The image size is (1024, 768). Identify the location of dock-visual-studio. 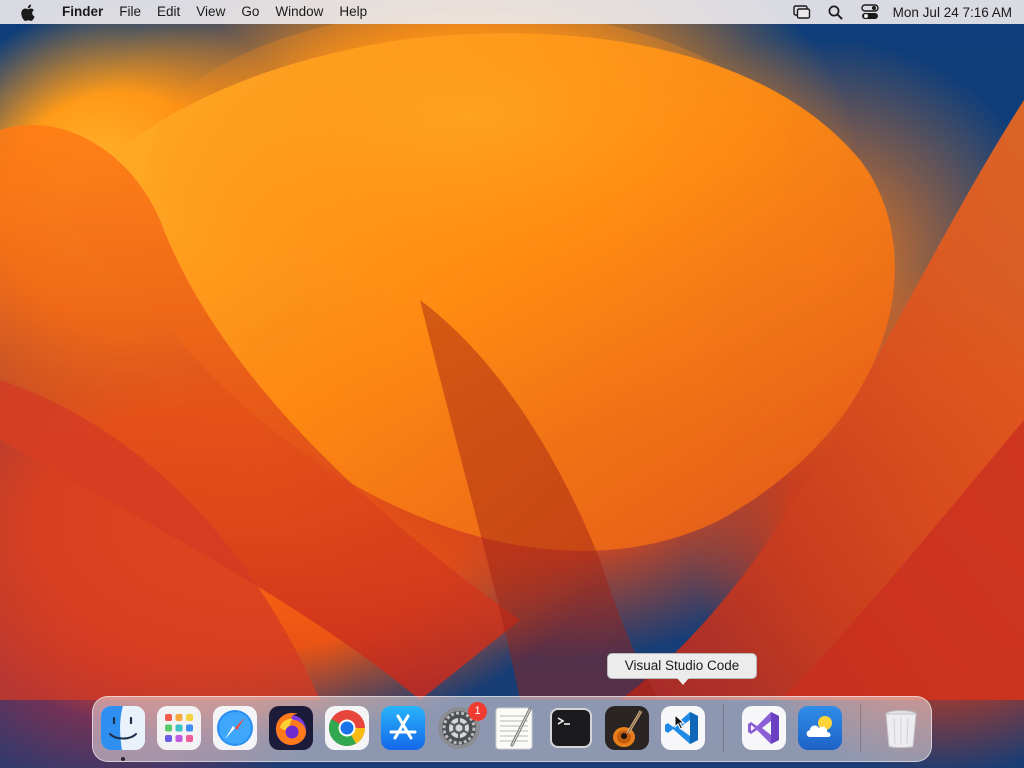
(764, 728).